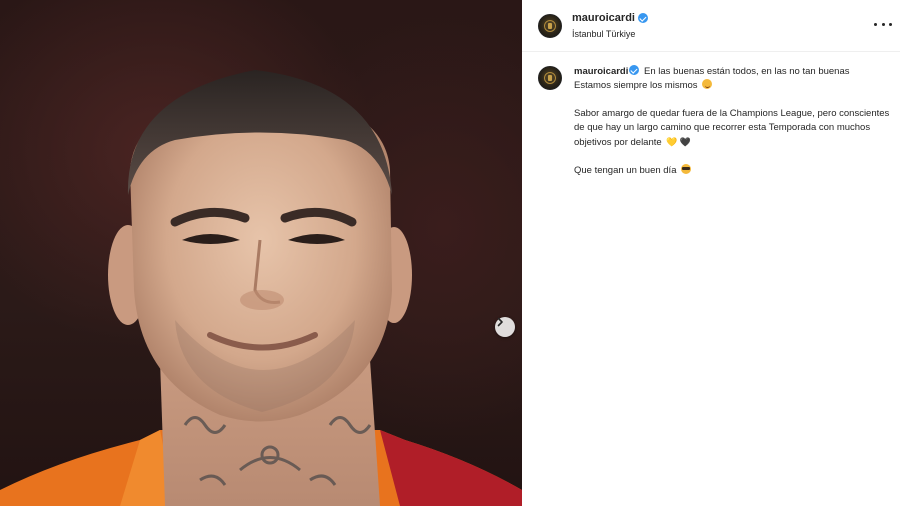  What do you see at coordinates (500, 322) in the screenshot?
I see `chevron-right-icon` at bounding box center [500, 322].